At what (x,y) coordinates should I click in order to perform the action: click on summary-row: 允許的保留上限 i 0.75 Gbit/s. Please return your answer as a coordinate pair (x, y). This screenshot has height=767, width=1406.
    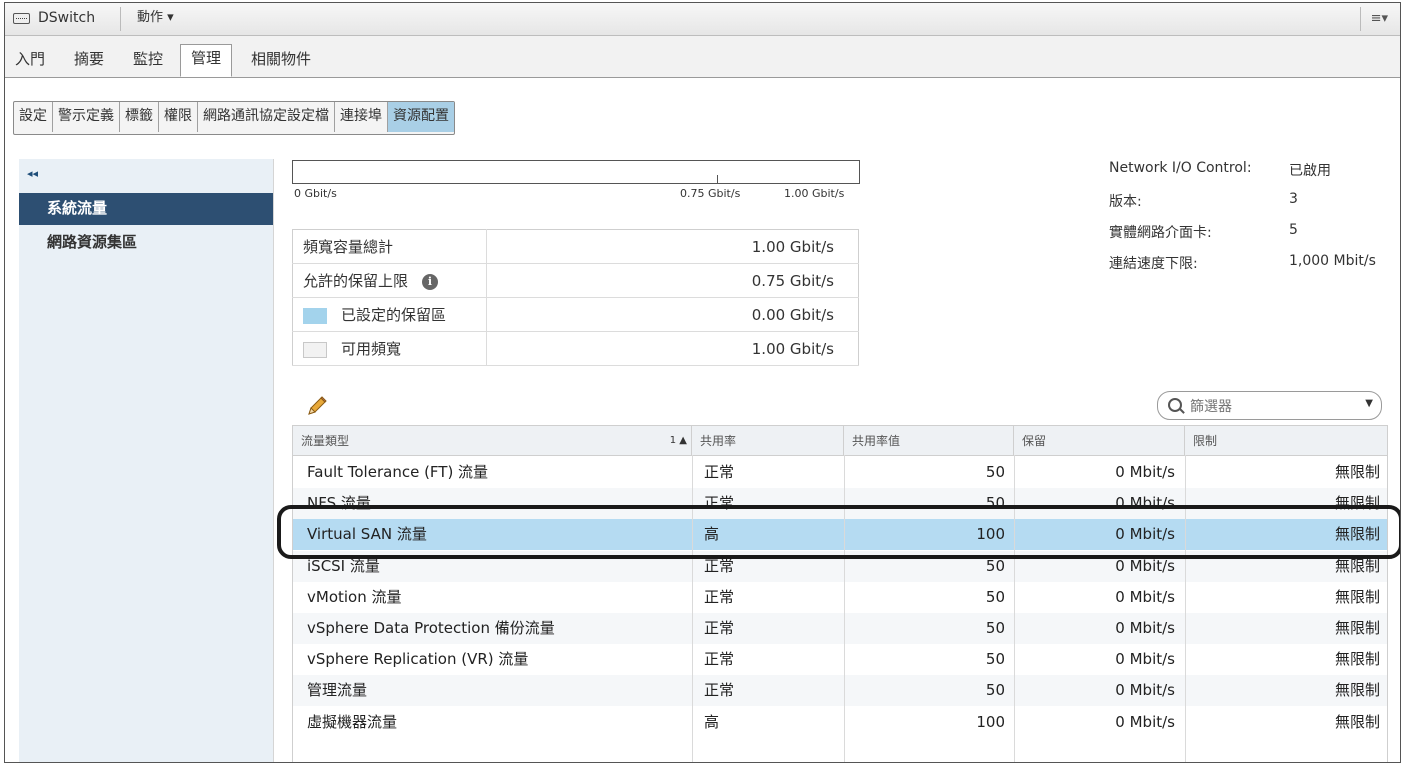
    Looking at the image, I should click on (575, 280).